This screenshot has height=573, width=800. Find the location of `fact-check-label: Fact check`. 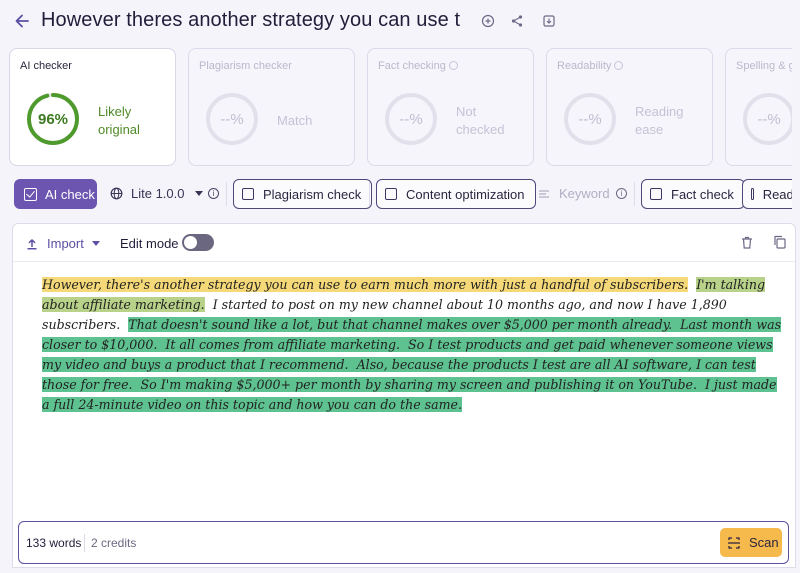

fact-check-label: Fact check is located at coordinates (702, 194).